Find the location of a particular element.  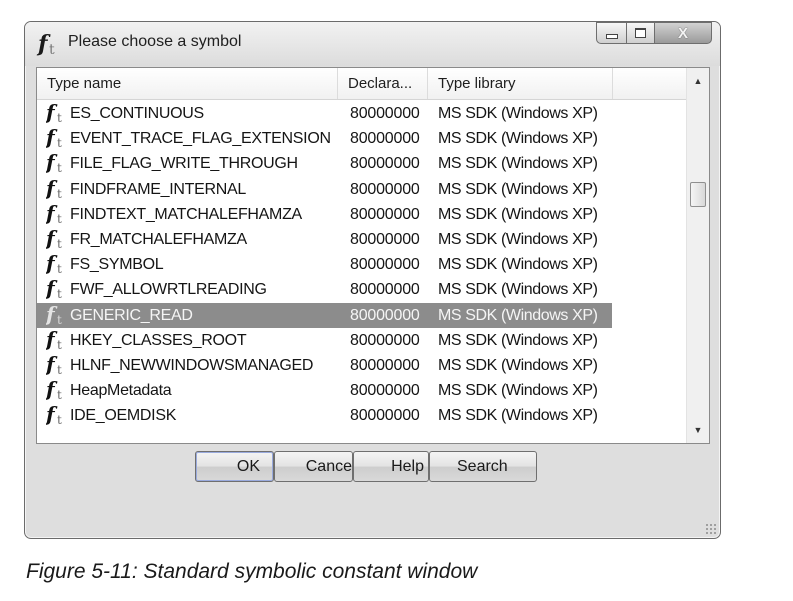

scroll-thumb is located at coordinates (698, 194).